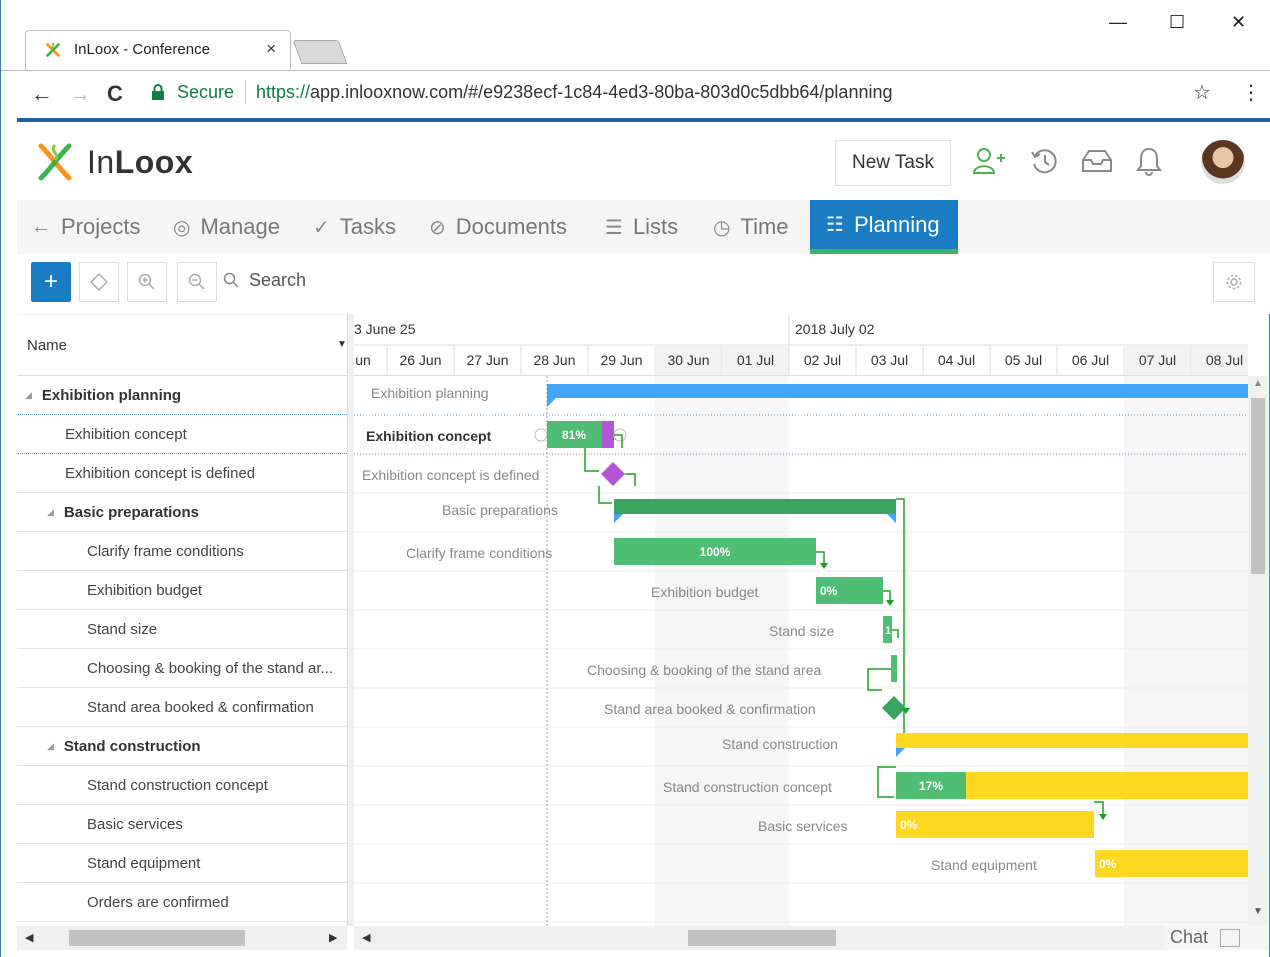 Image resolution: width=1270 pixels, height=957 pixels. I want to click on brand-name: InLoox, so click(140, 162).